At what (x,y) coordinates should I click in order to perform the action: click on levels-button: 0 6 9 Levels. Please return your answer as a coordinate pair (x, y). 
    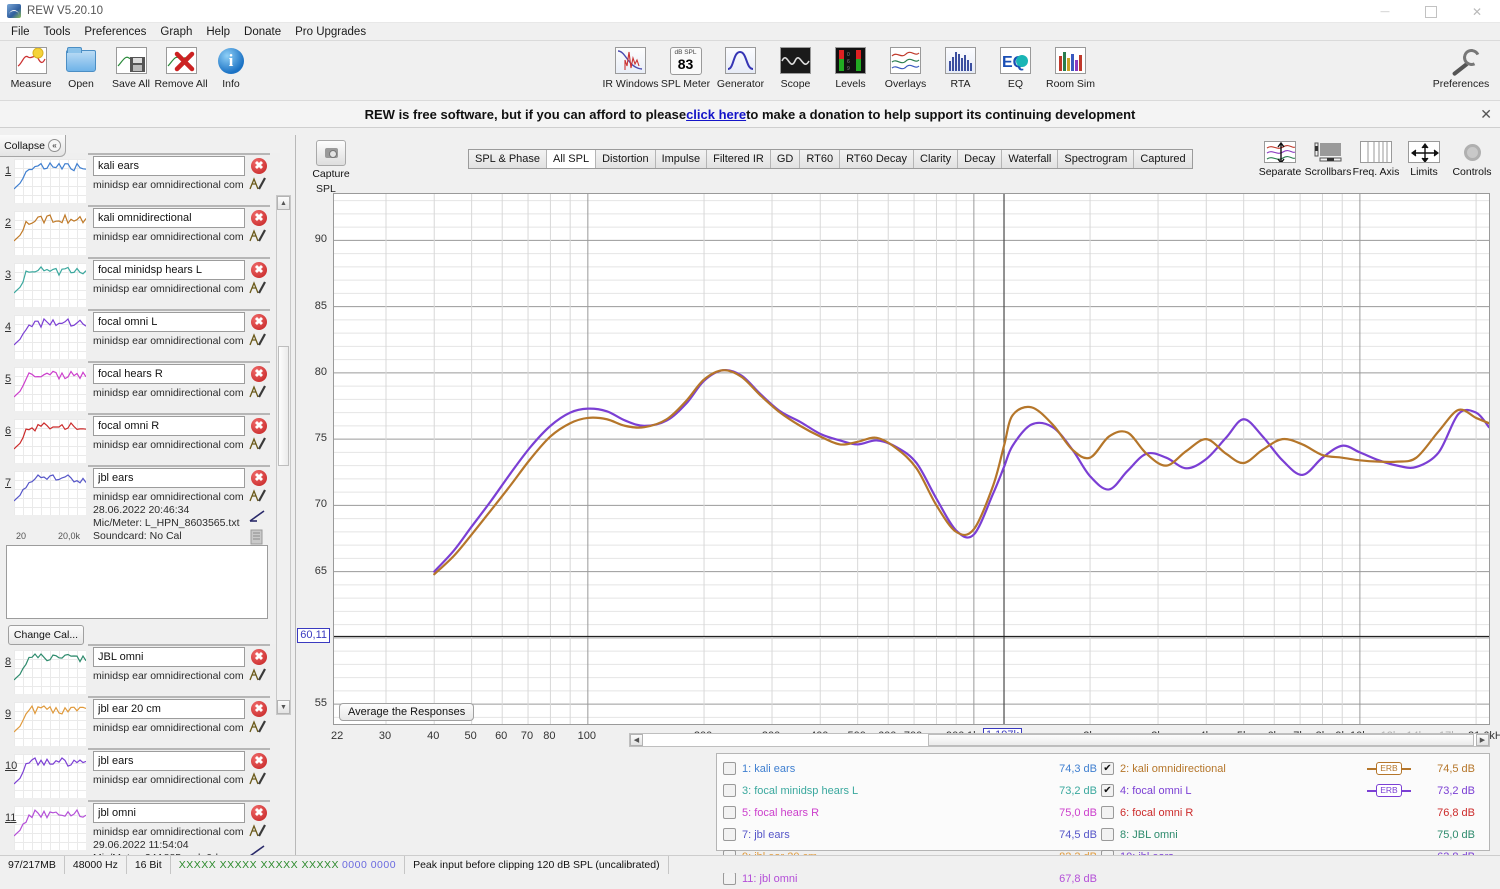
    Looking at the image, I should click on (850, 65).